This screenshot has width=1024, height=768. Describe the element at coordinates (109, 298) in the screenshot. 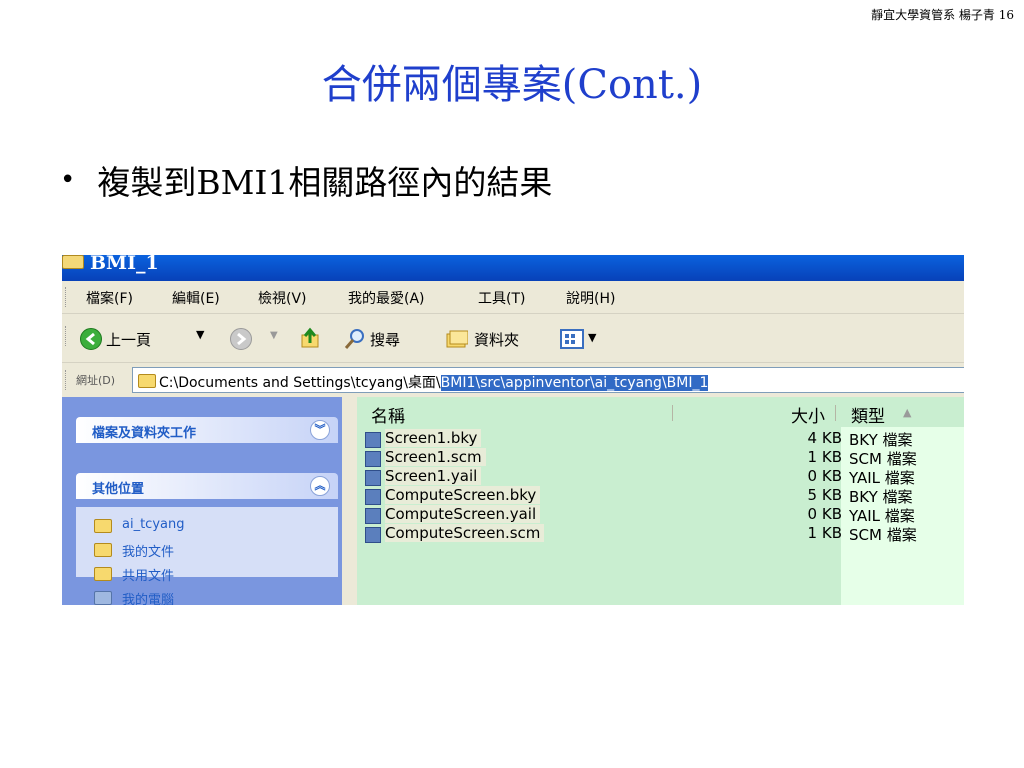

I see `menu-file: 檔案(F)` at that location.